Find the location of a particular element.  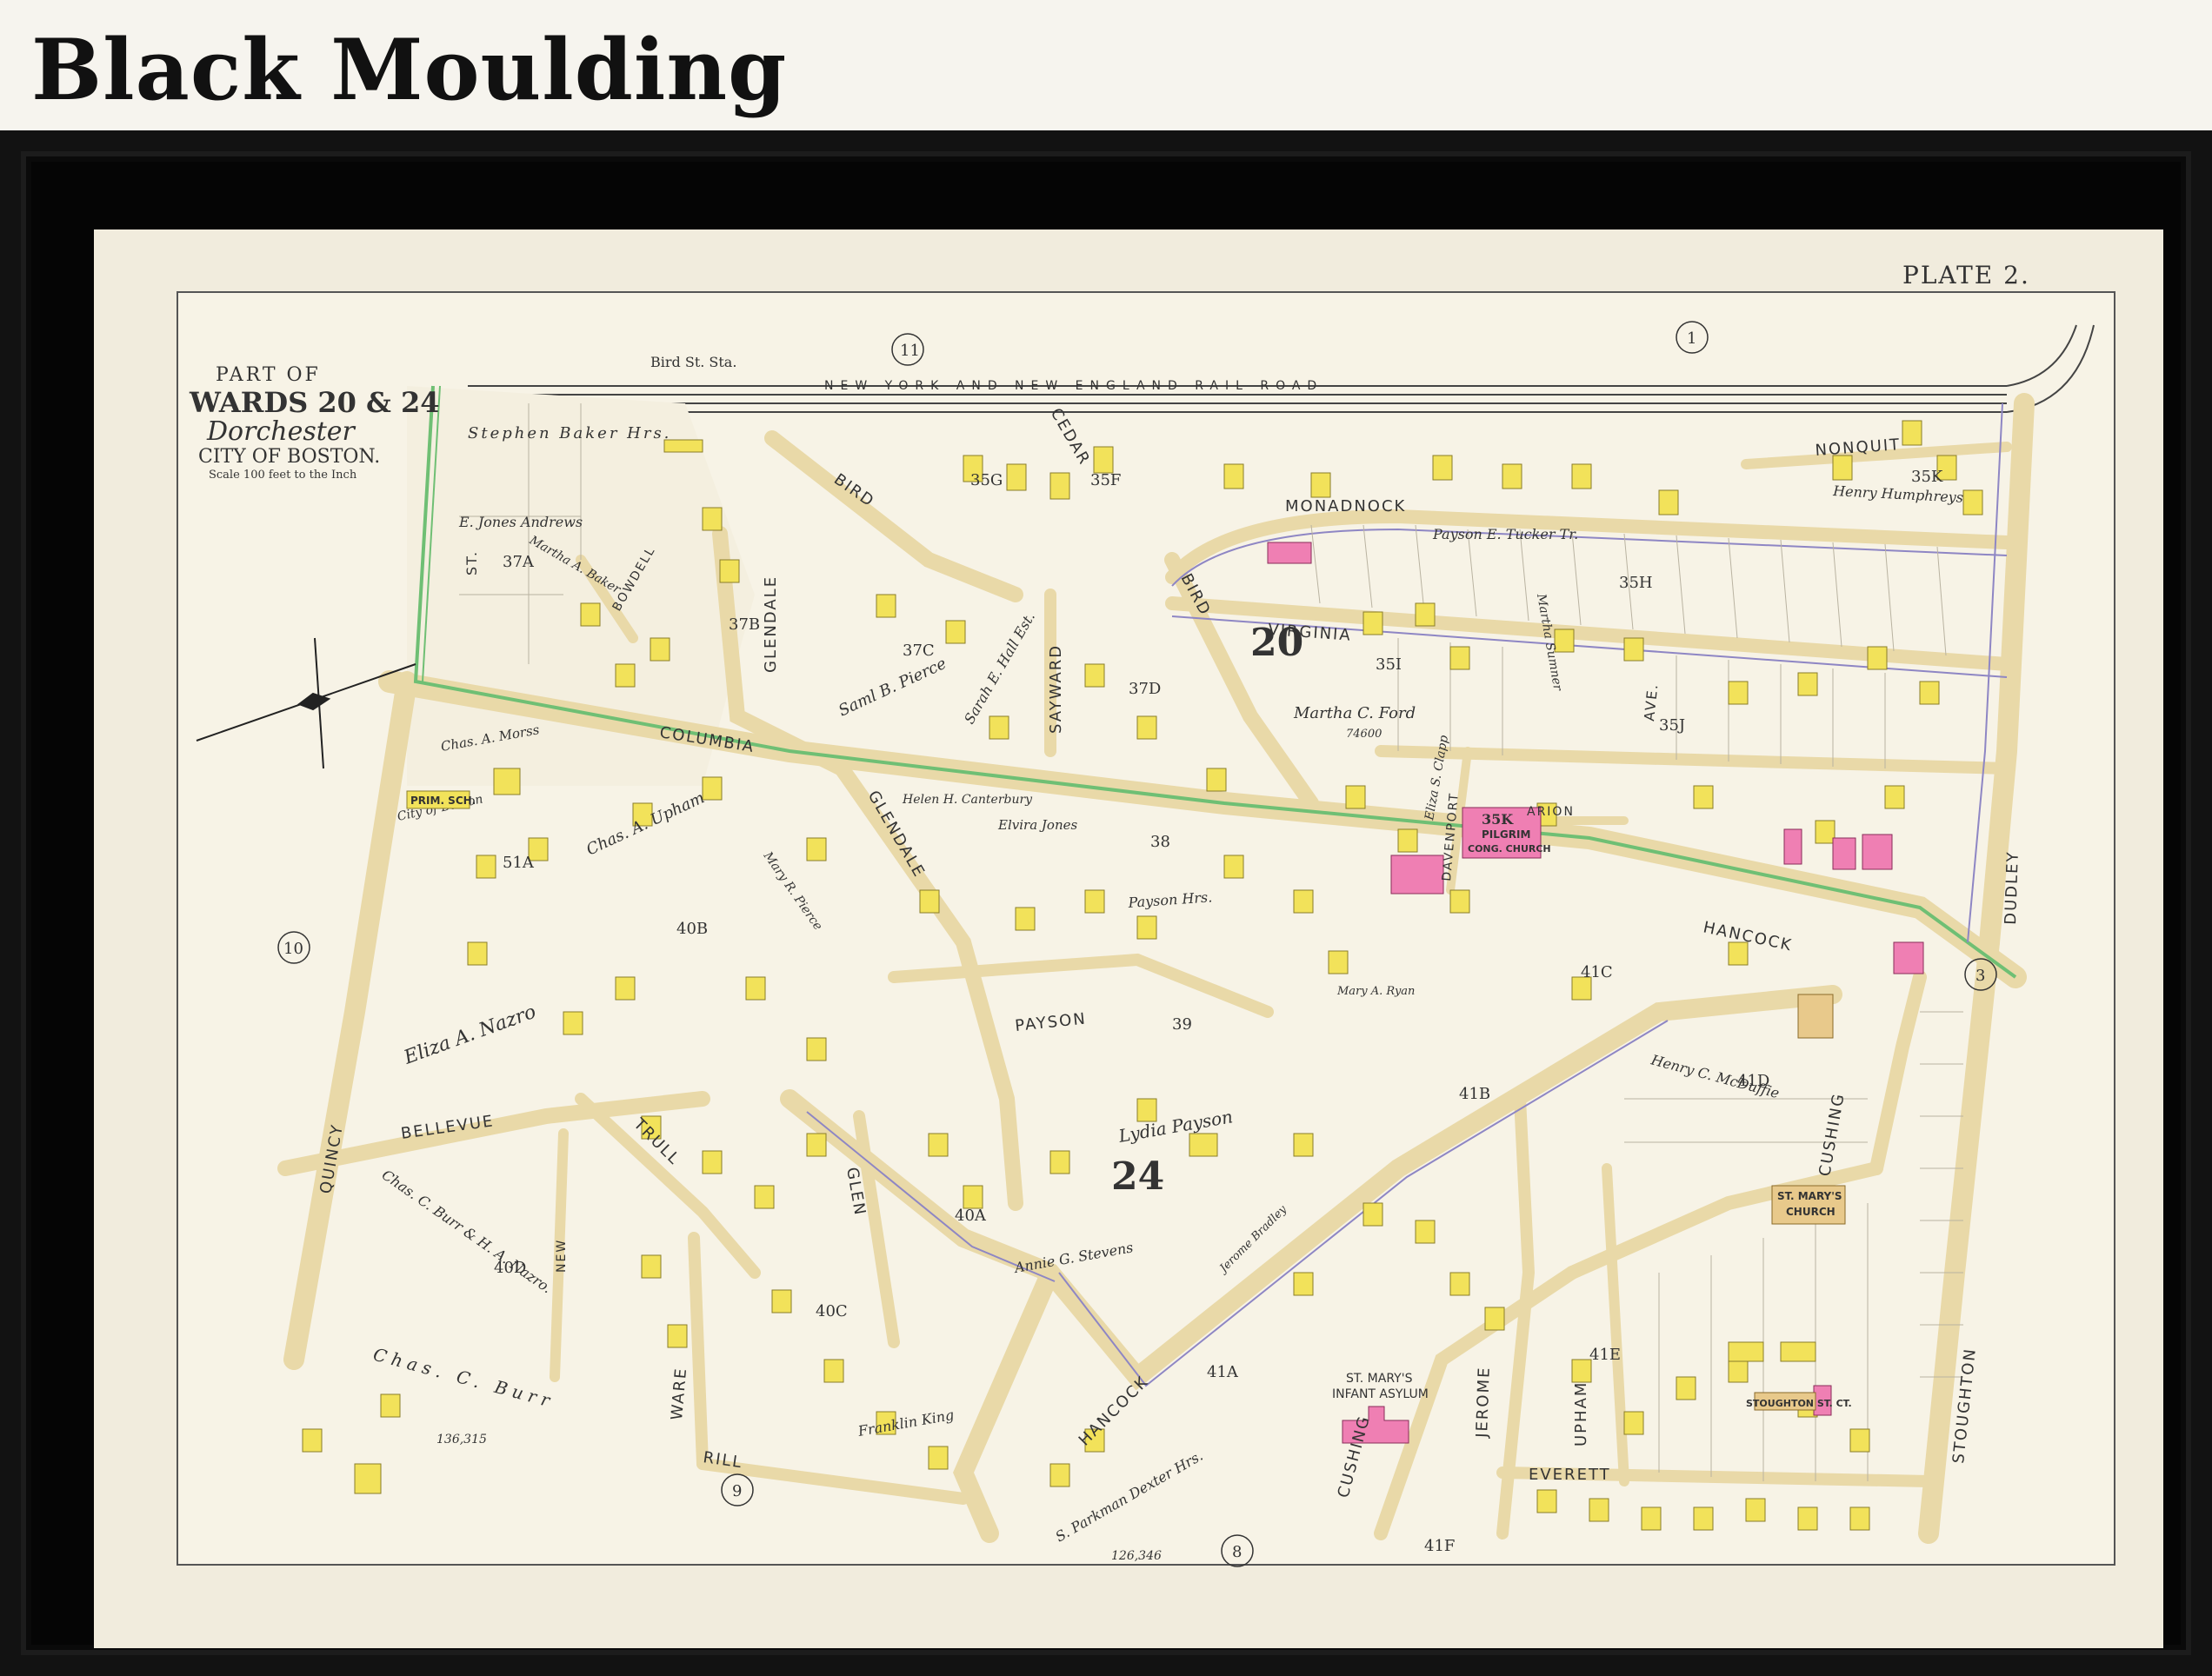

church-block-label: 35K is located at coordinates (1498, 819).